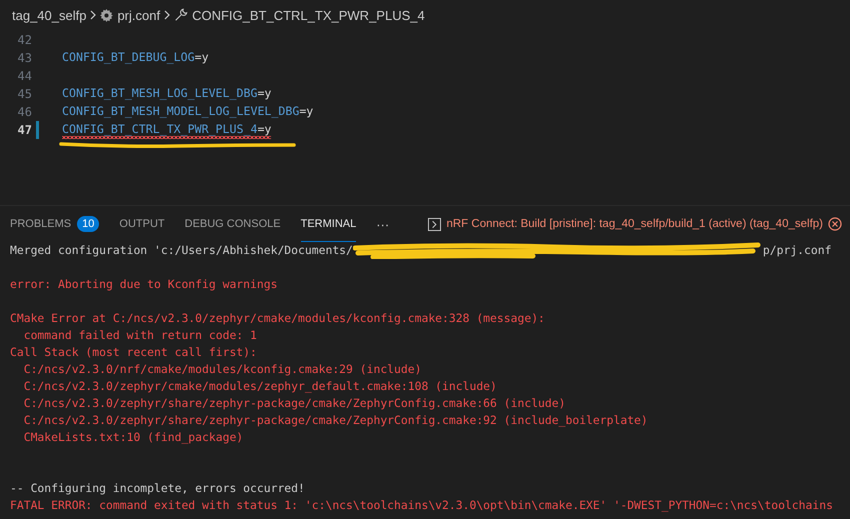 The width and height of the screenshot is (850, 519). I want to click on line-number: 47, so click(24, 130).